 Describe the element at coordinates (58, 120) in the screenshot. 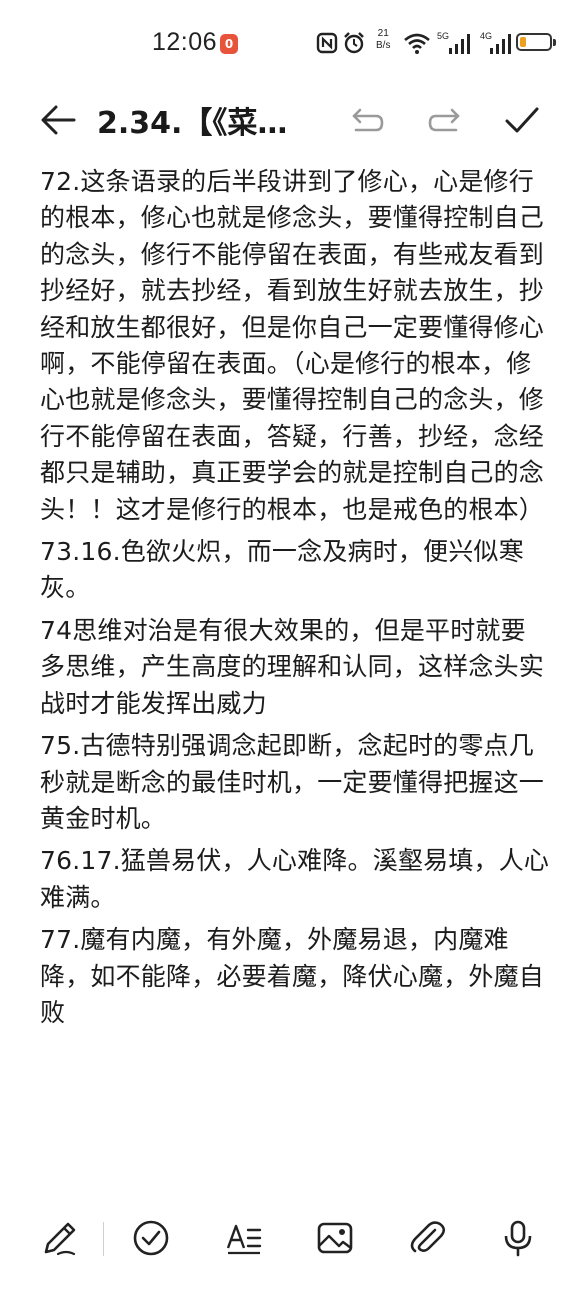

I see `arrow-left-icon` at that location.